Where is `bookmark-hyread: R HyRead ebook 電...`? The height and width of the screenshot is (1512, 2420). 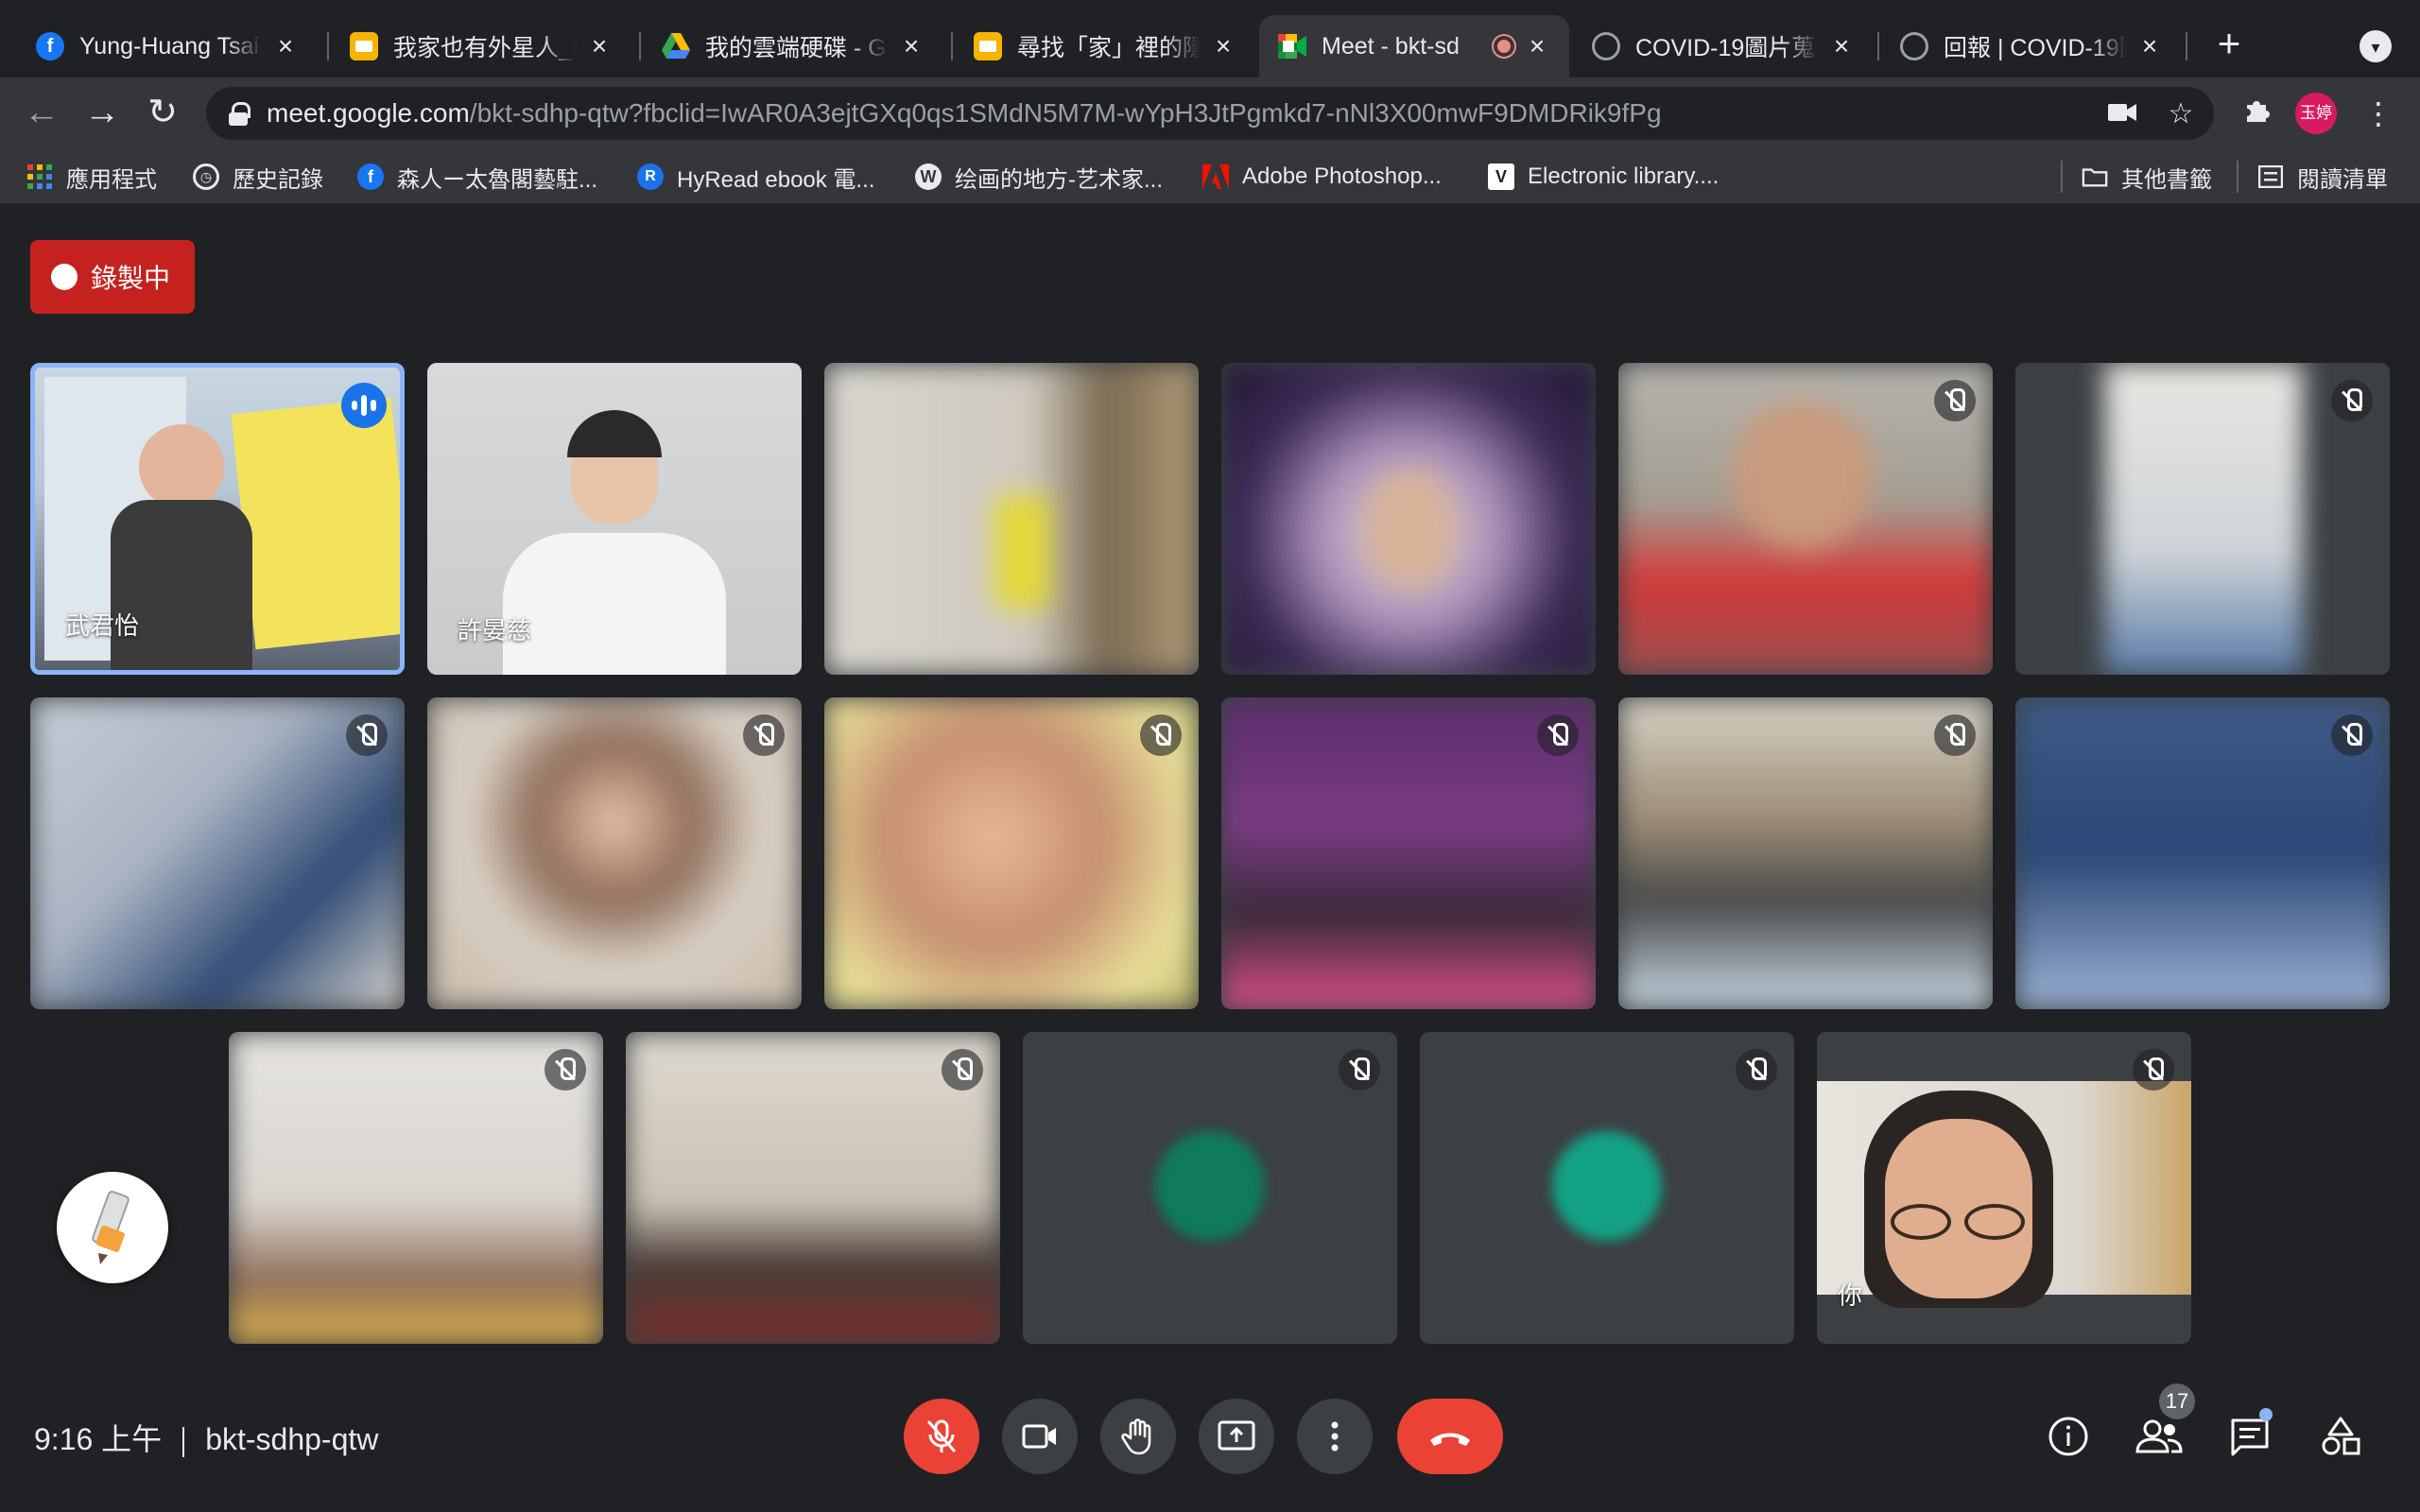
bookmark-hyread: R HyRead ebook 電... is located at coordinates (755, 177).